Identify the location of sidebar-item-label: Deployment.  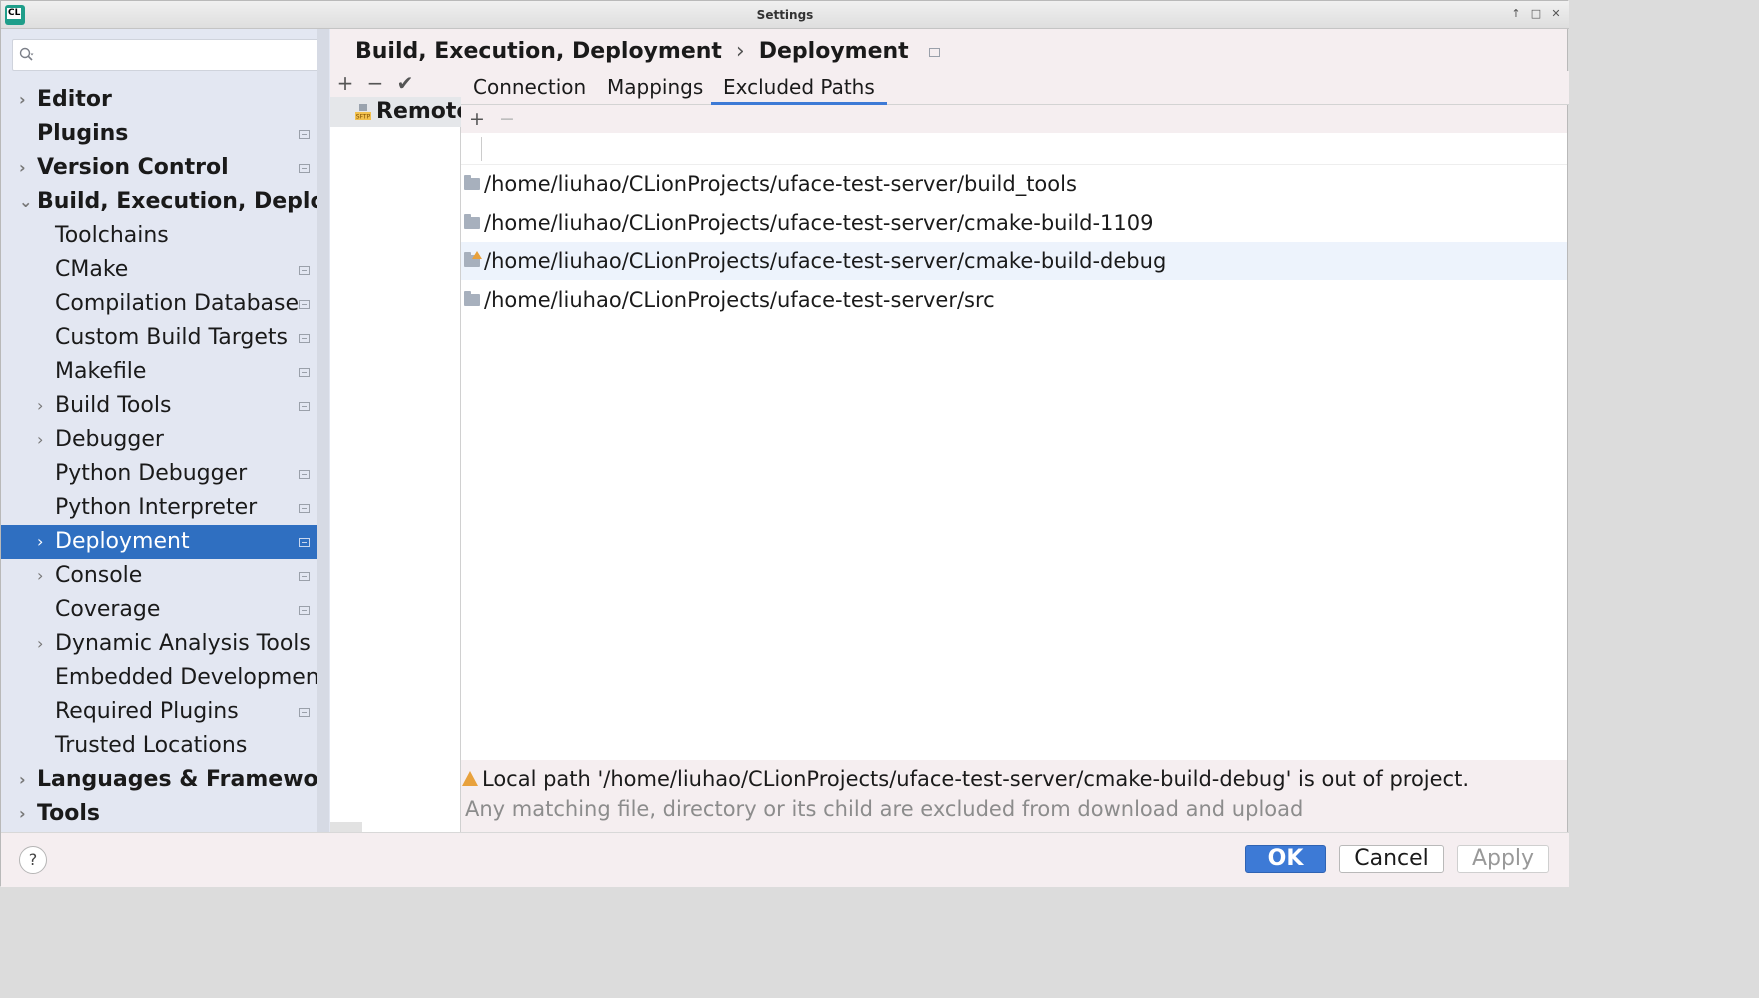
(122, 541).